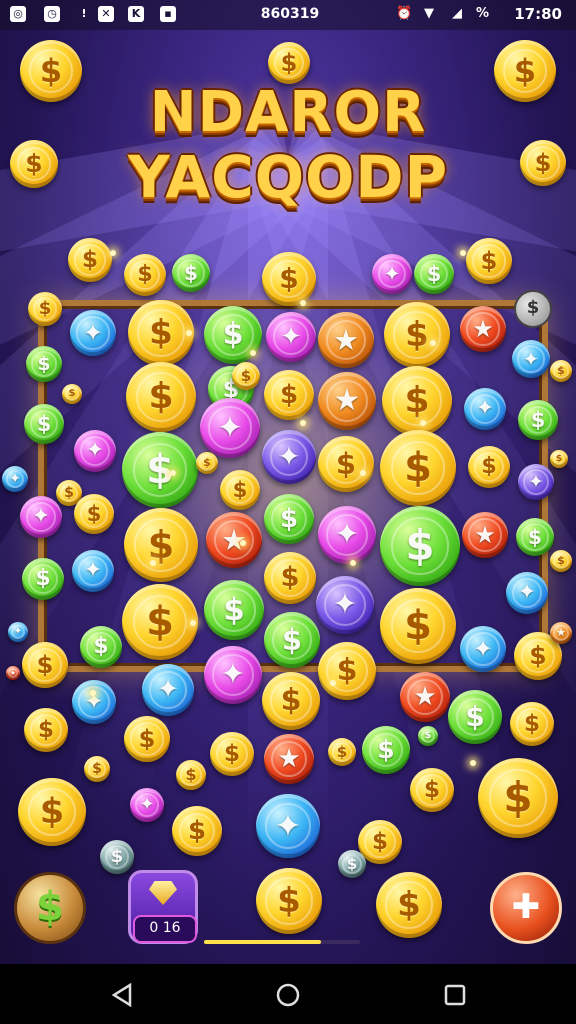 This screenshot has height=1024, width=576. Describe the element at coordinates (50, 908) in the screenshot. I see `dollar-button: $` at that location.